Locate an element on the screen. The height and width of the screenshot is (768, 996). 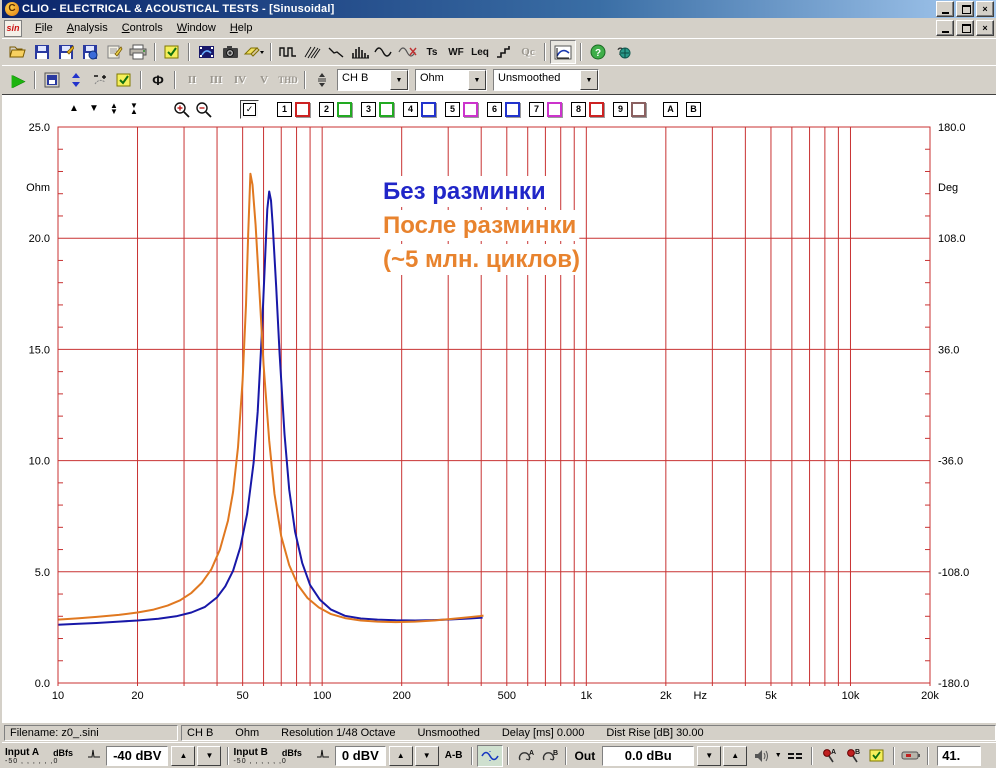
harmonic-2-button: II is located at coordinates (192, 80).